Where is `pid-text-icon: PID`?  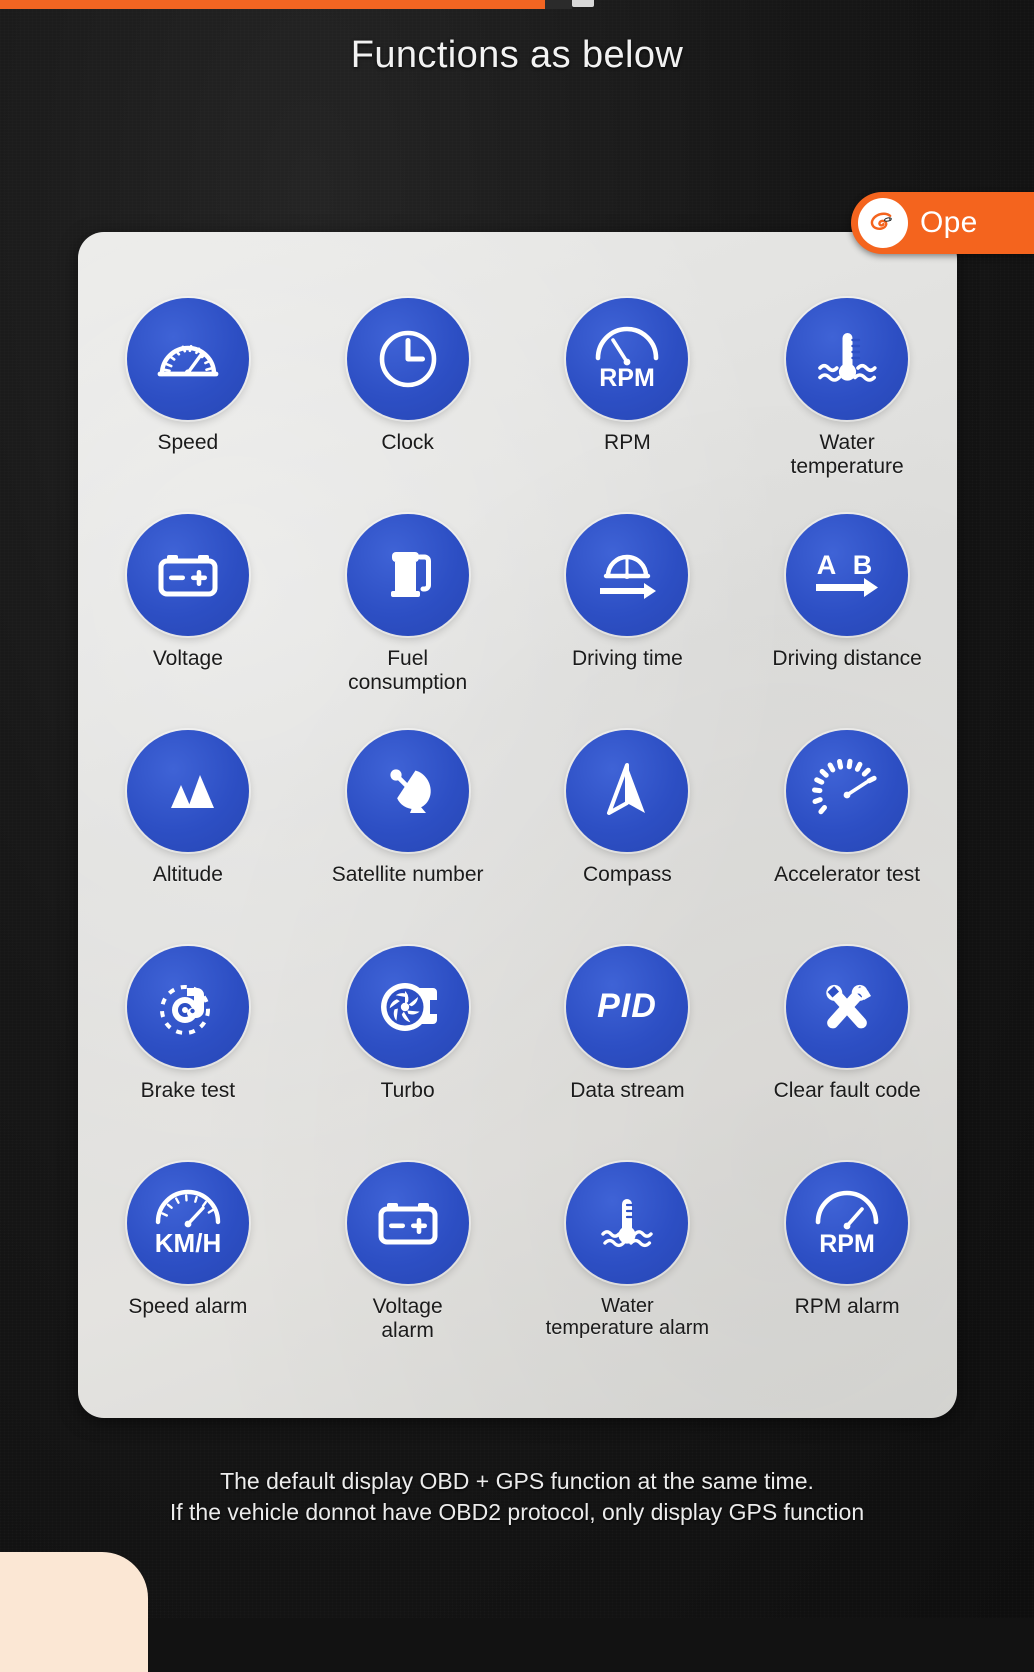
pid-text-icon: PID is located at coordinates (627, 1007).